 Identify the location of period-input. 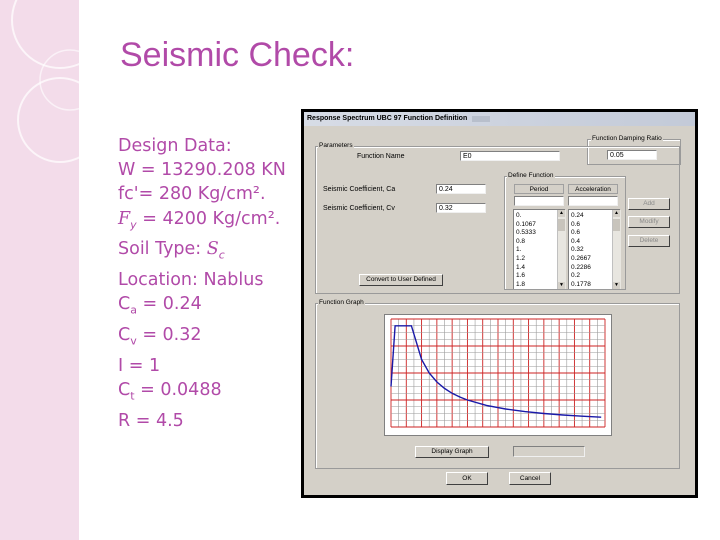
(539, 201).